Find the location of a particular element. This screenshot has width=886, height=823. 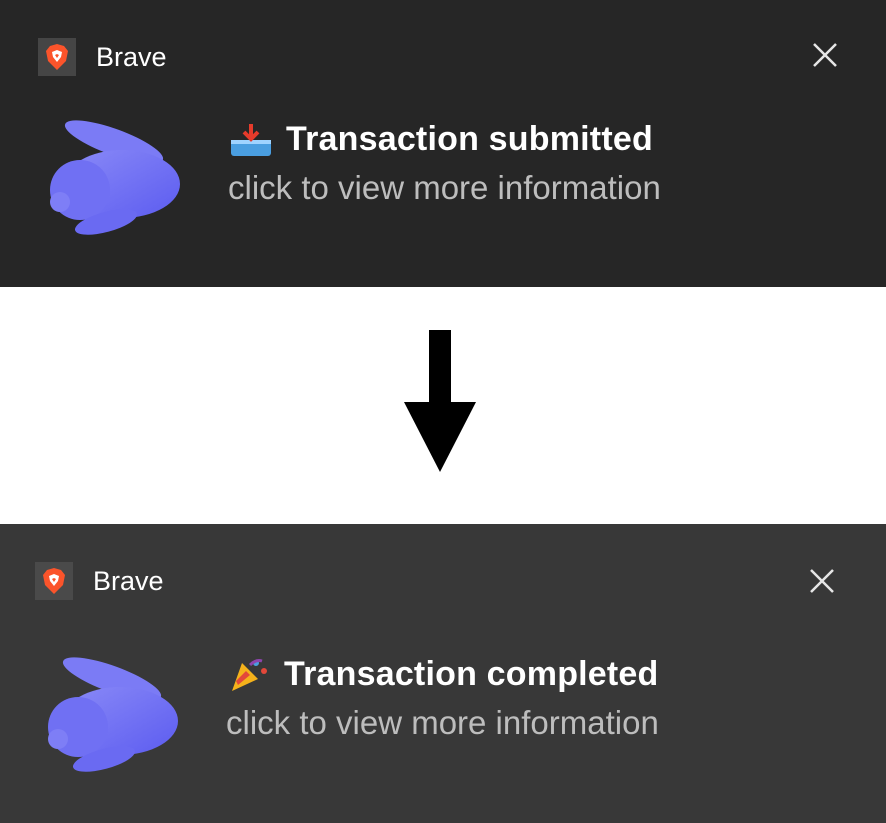

down-arrow-icon is located at coordinates (440, 401).